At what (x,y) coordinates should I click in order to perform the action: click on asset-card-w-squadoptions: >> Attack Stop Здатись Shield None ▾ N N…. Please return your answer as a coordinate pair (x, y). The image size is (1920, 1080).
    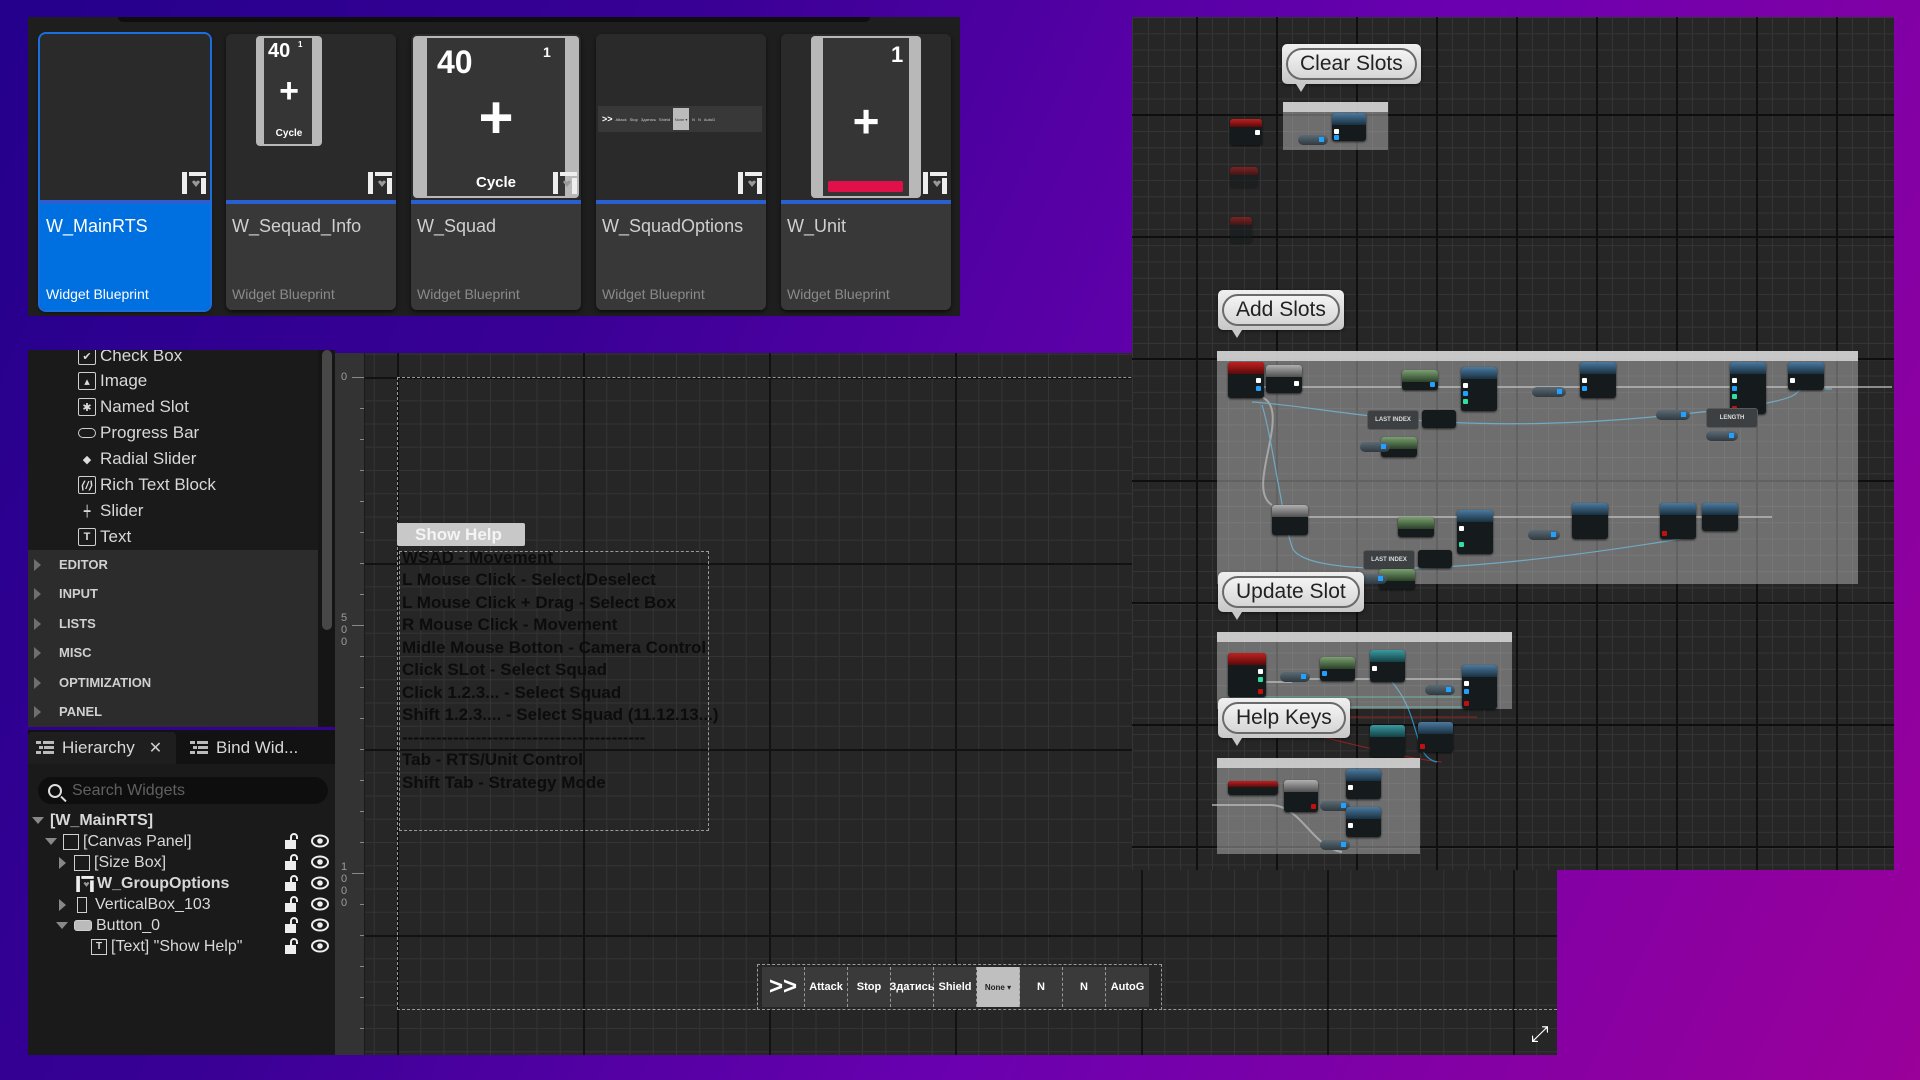
    Looking at the image, I should click on (681, 172).